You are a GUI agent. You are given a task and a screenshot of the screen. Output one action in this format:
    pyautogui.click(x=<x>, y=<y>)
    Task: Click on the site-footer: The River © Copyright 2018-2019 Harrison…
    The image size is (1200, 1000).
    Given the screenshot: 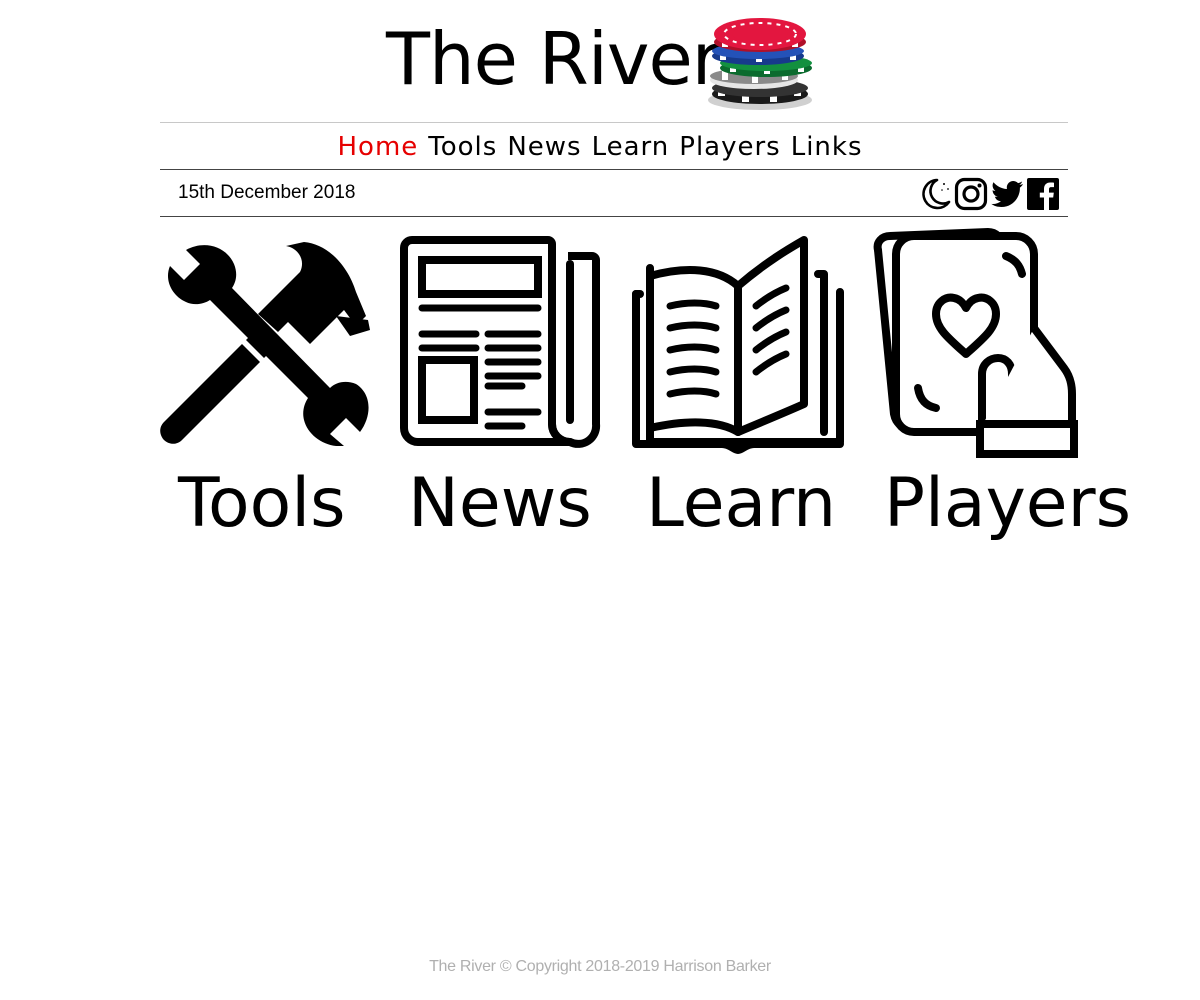 What is the action you would take?
    pyautogui.click(x=600, y=967)
    